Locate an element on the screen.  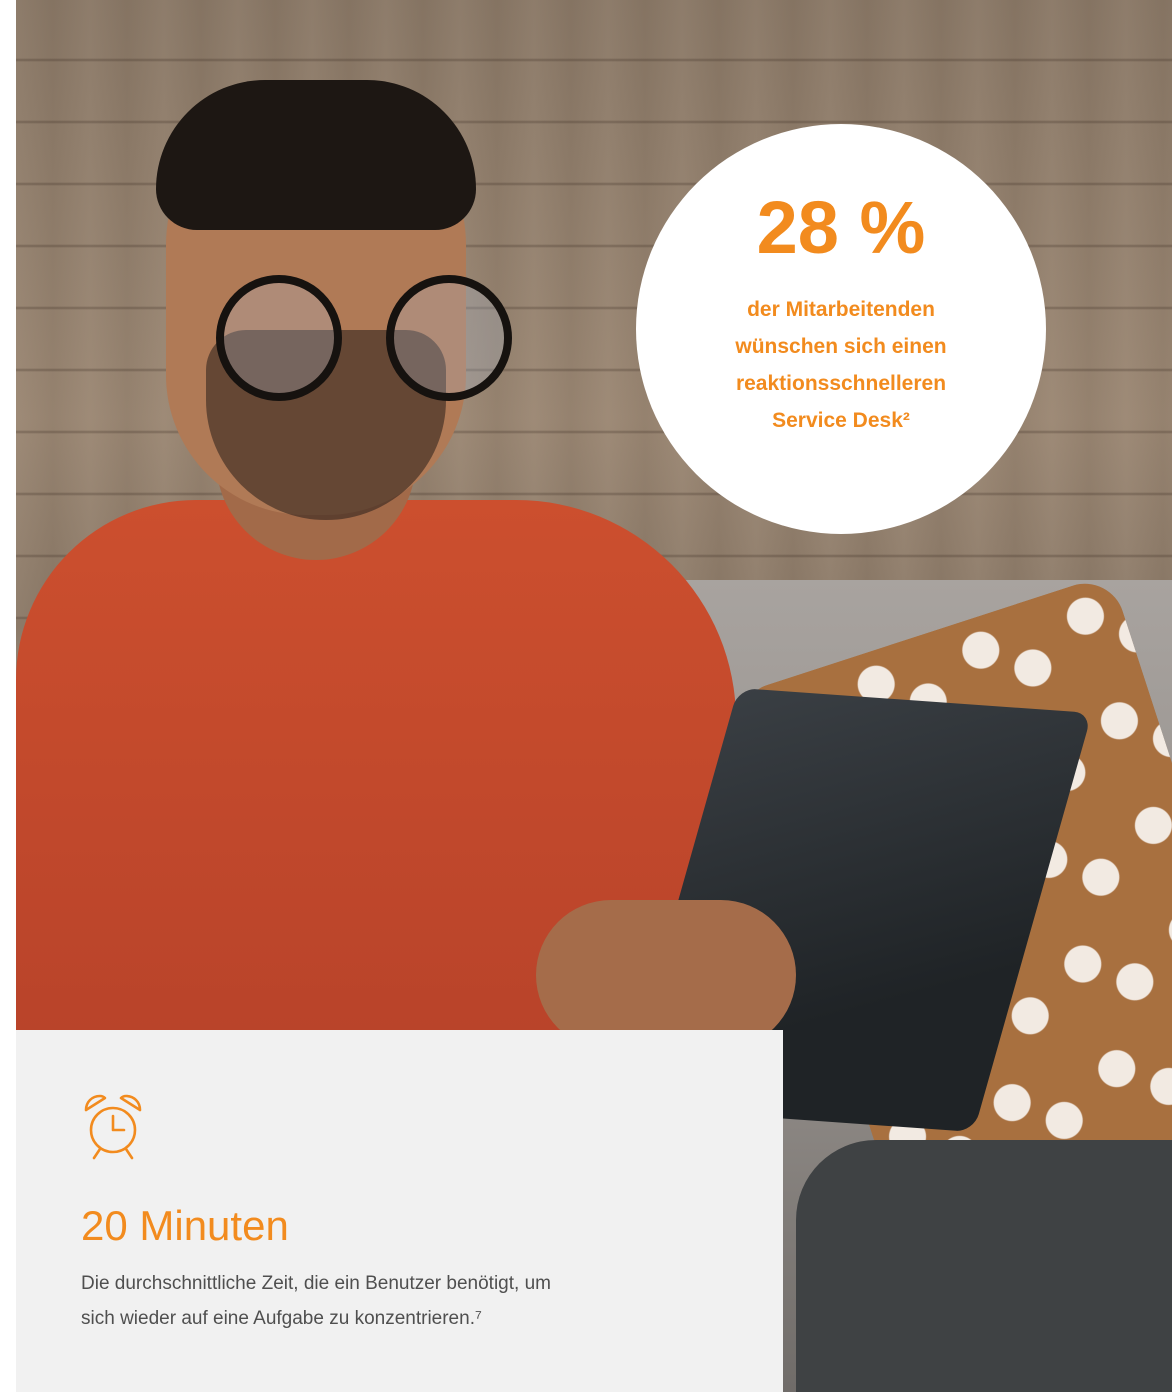
glasses-right-lens is located at coordinates (449, 338).